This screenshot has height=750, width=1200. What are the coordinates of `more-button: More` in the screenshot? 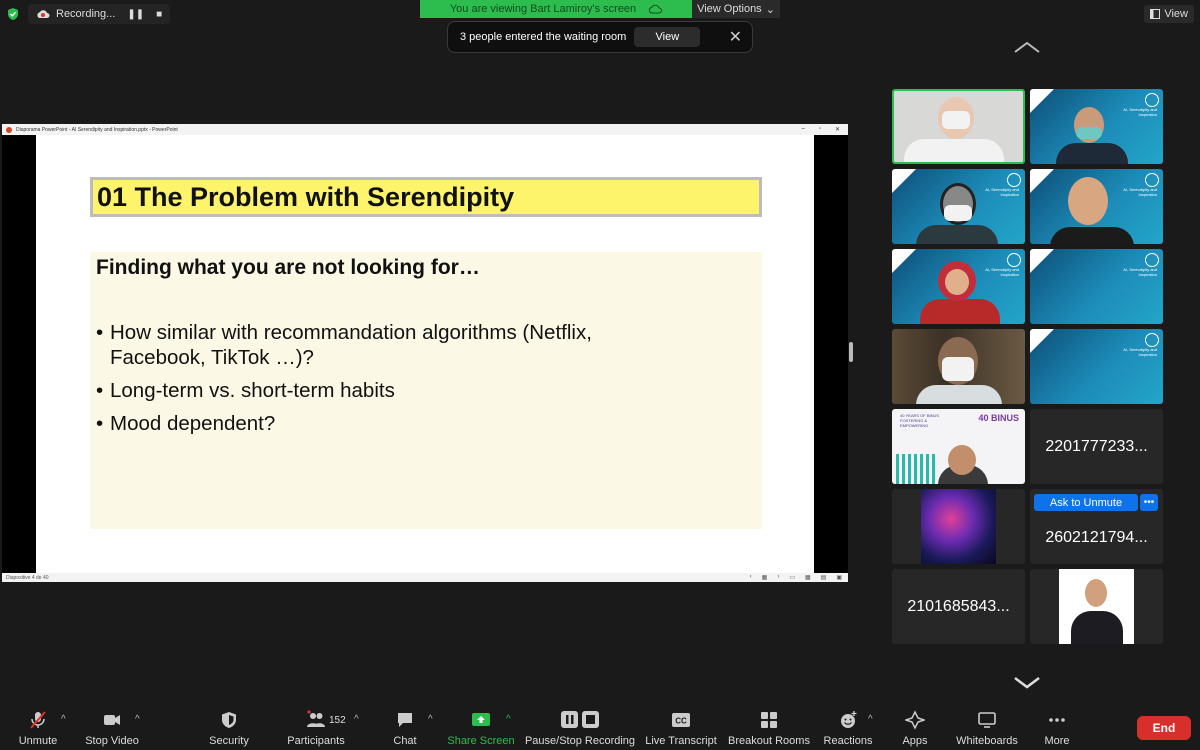 It's located at (1057, 728).